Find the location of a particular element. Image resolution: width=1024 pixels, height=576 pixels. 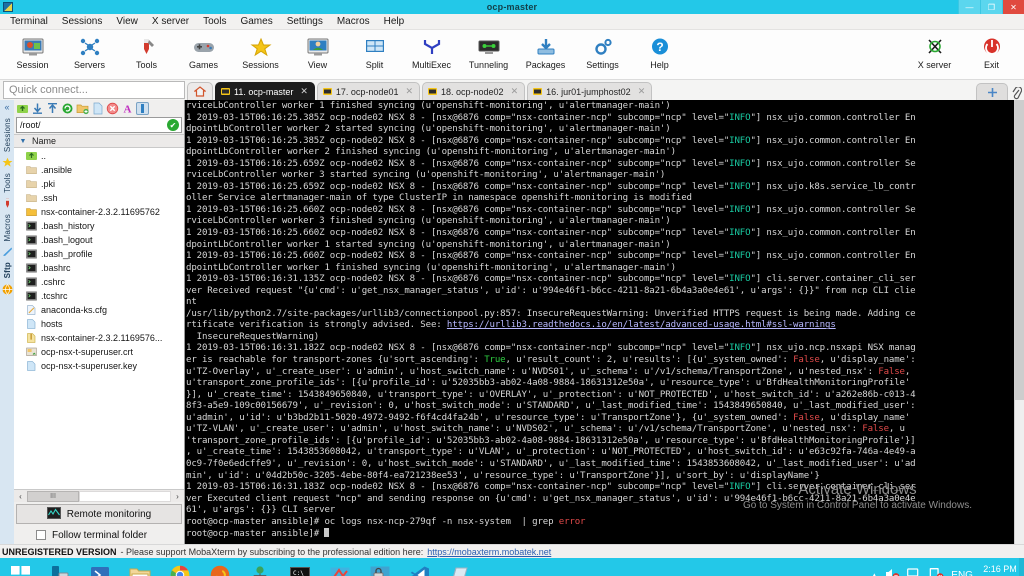

mobaxterm-link: https://mobaxterm.mobatek.net is located at coordinates (489, 552).